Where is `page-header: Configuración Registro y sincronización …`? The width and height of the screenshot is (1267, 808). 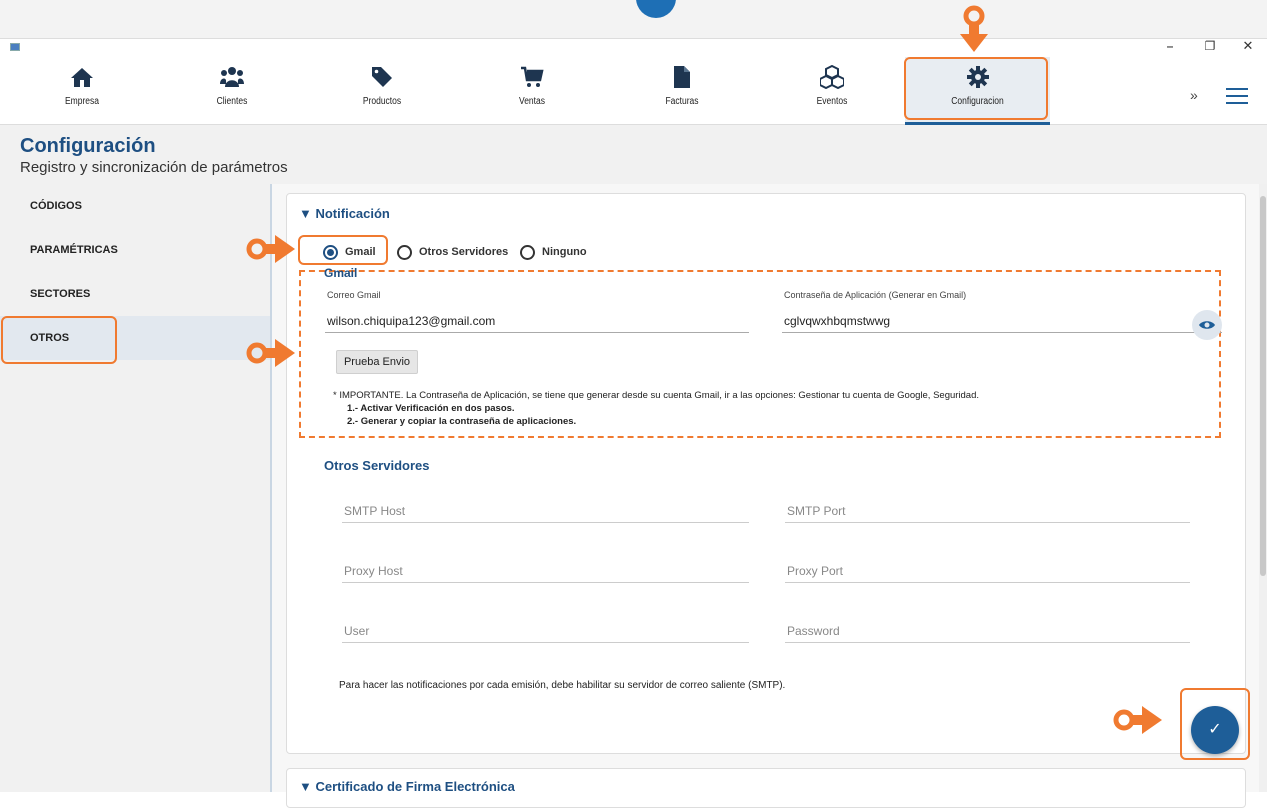
page-header: Configuración Registro y sincronización … is located at coordinates (633, 159).